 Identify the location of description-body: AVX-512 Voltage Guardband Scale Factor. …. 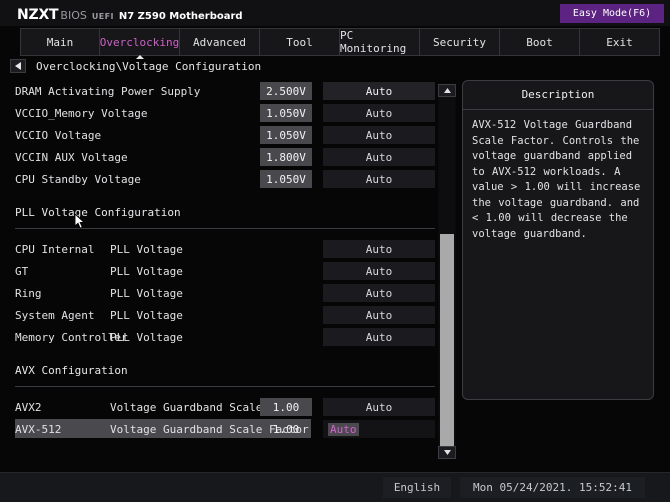
(556, 179).